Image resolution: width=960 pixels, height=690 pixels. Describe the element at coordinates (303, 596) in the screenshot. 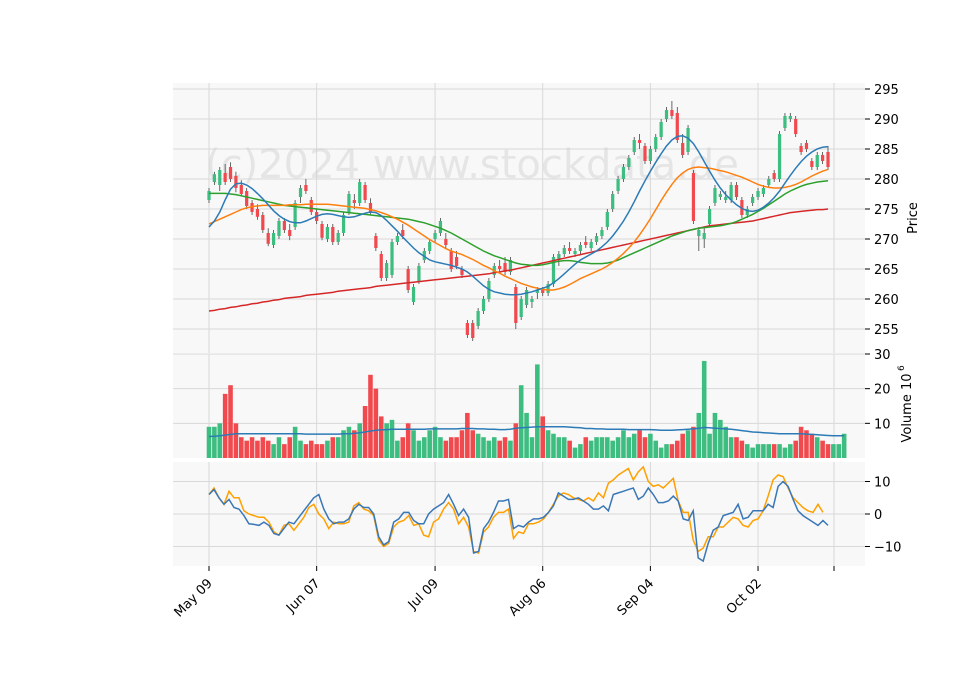

I see `x-tick-label: Jun 07` at that location.